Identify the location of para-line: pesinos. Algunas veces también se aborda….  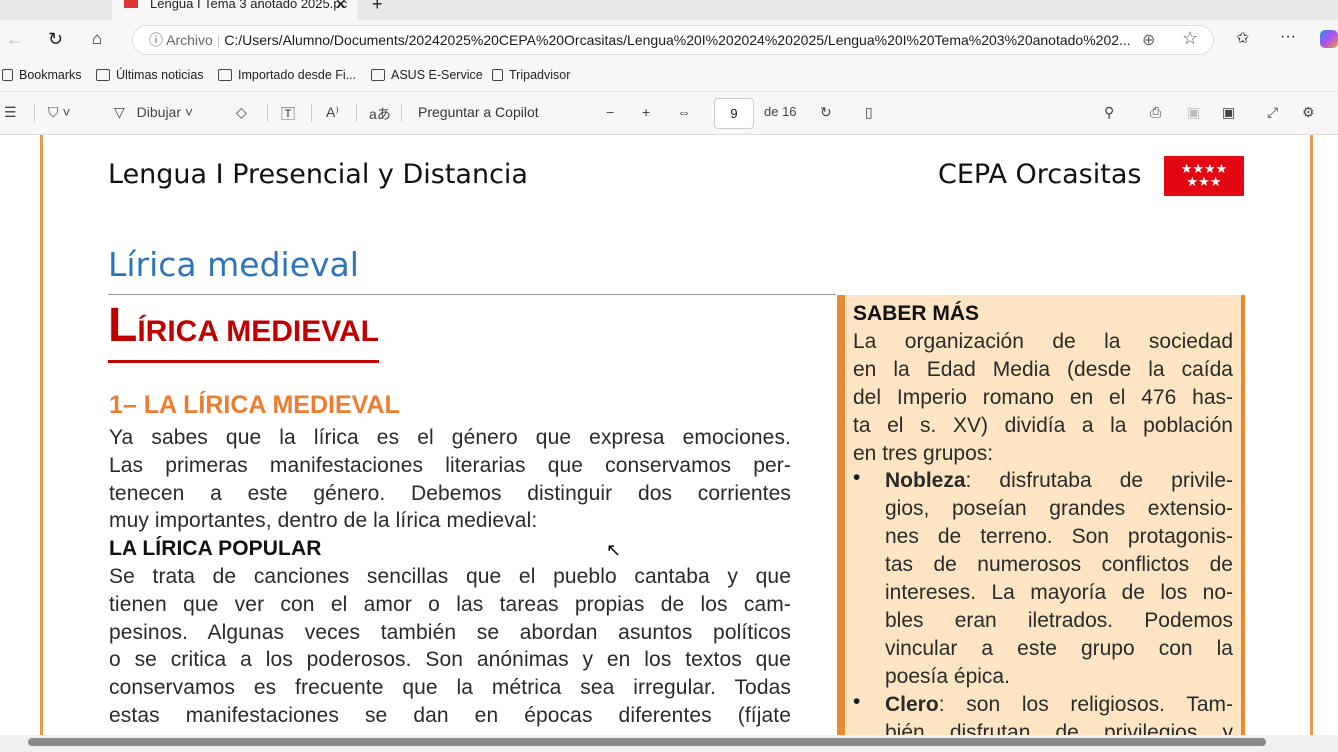
(450, 632).